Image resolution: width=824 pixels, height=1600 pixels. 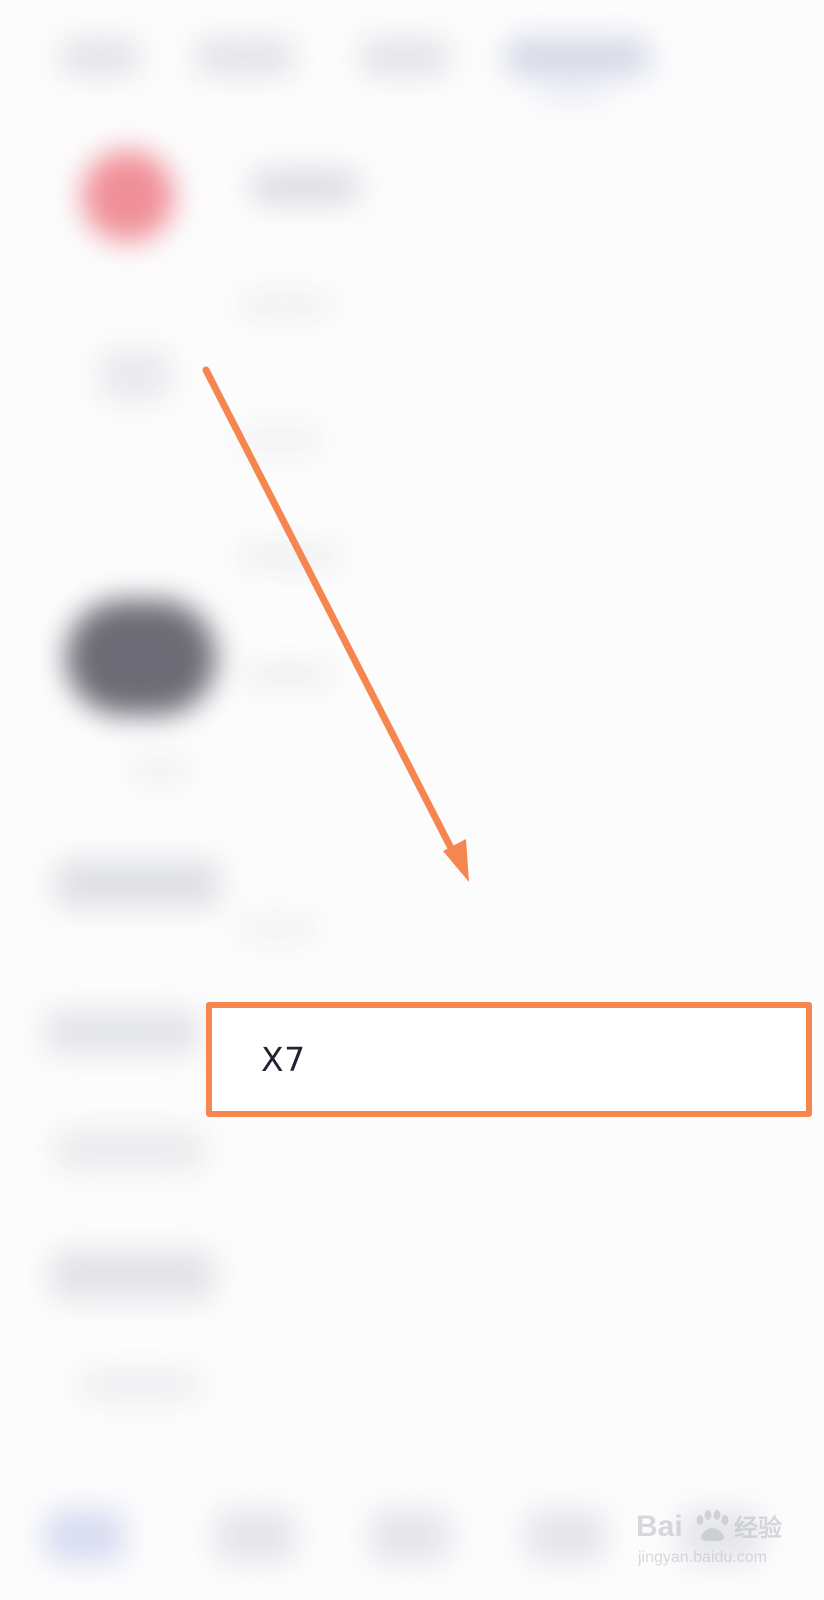 What do you see at coordinates (141, 657) in the screenshot?
I see `blurred-thumbnail` at bounding box center [141, 657].